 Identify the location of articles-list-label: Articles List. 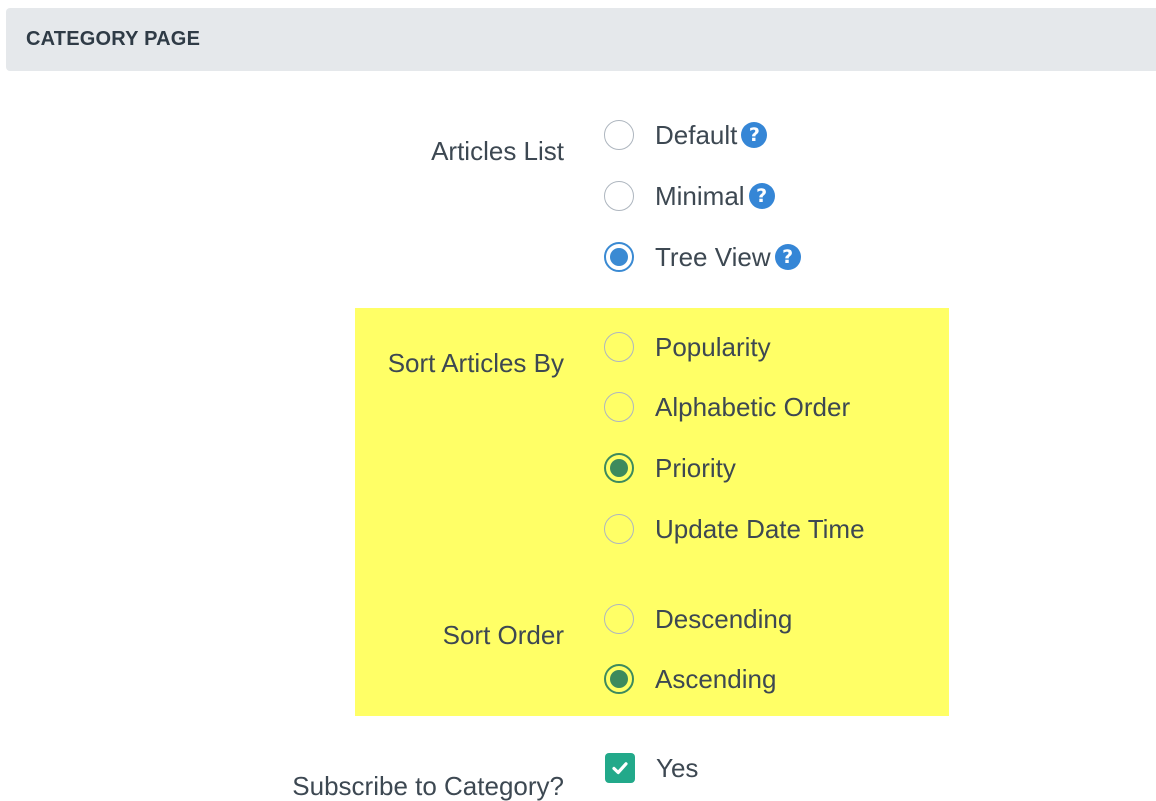
(497, 151).